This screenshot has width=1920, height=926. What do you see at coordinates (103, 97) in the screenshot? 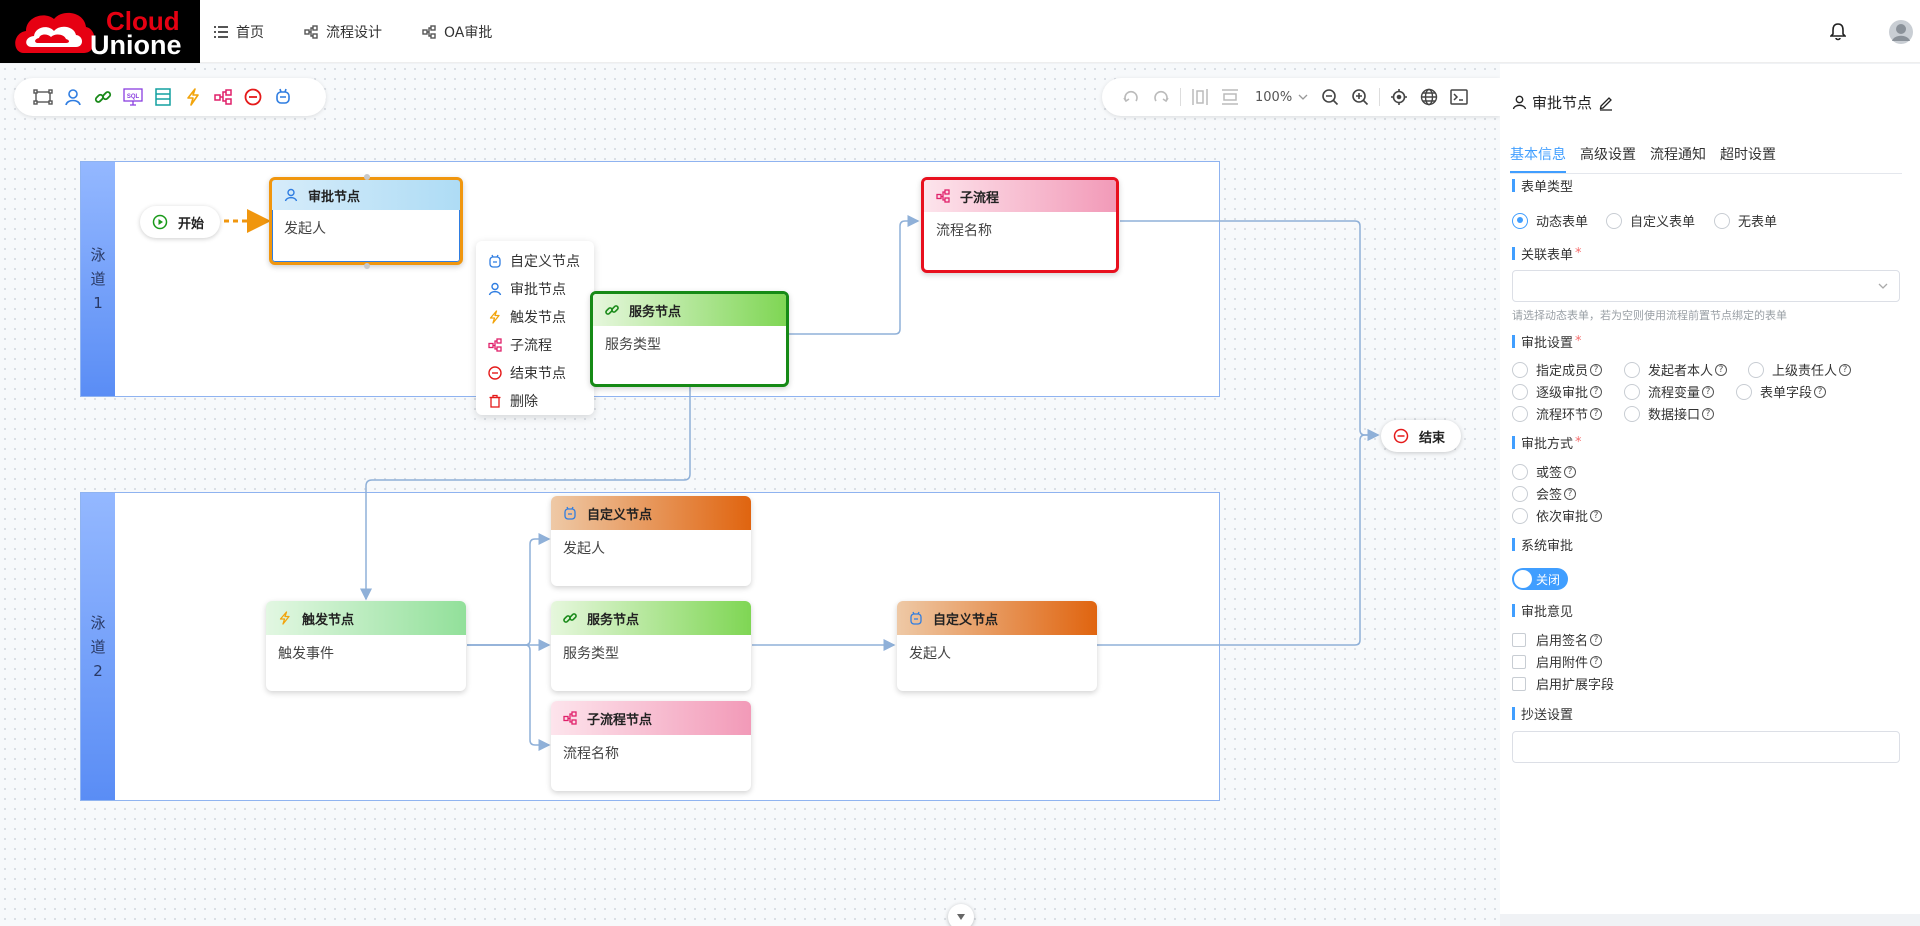
I see `service-node-tool` at bounding box center [103, 97].